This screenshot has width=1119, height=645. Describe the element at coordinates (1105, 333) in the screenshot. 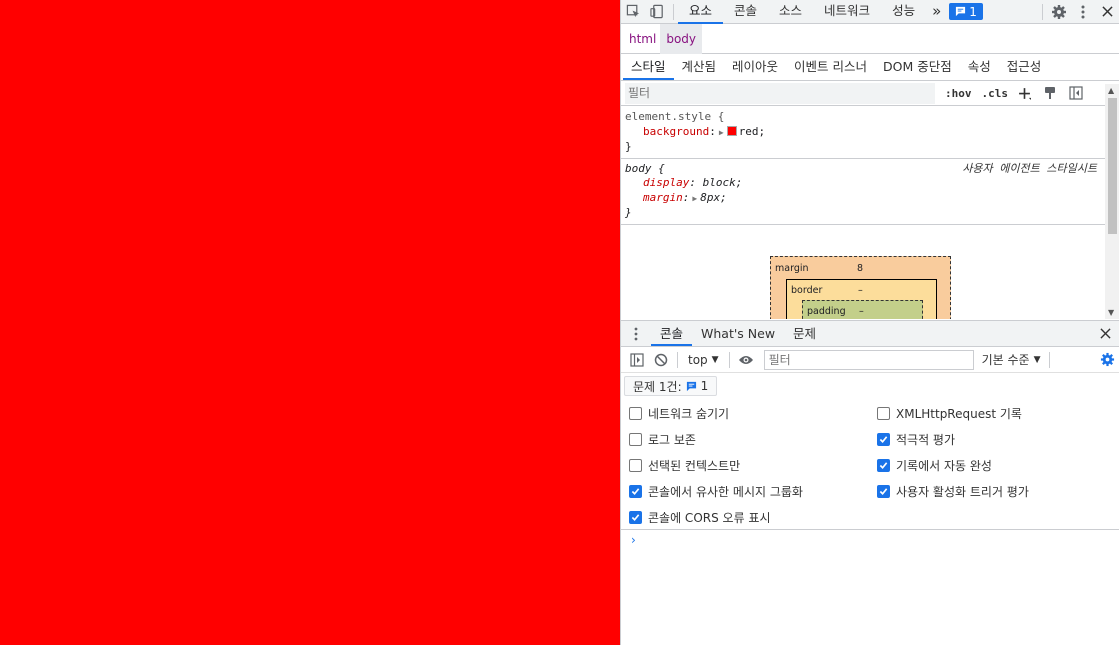

I see `close-drawer-icon` at that location.